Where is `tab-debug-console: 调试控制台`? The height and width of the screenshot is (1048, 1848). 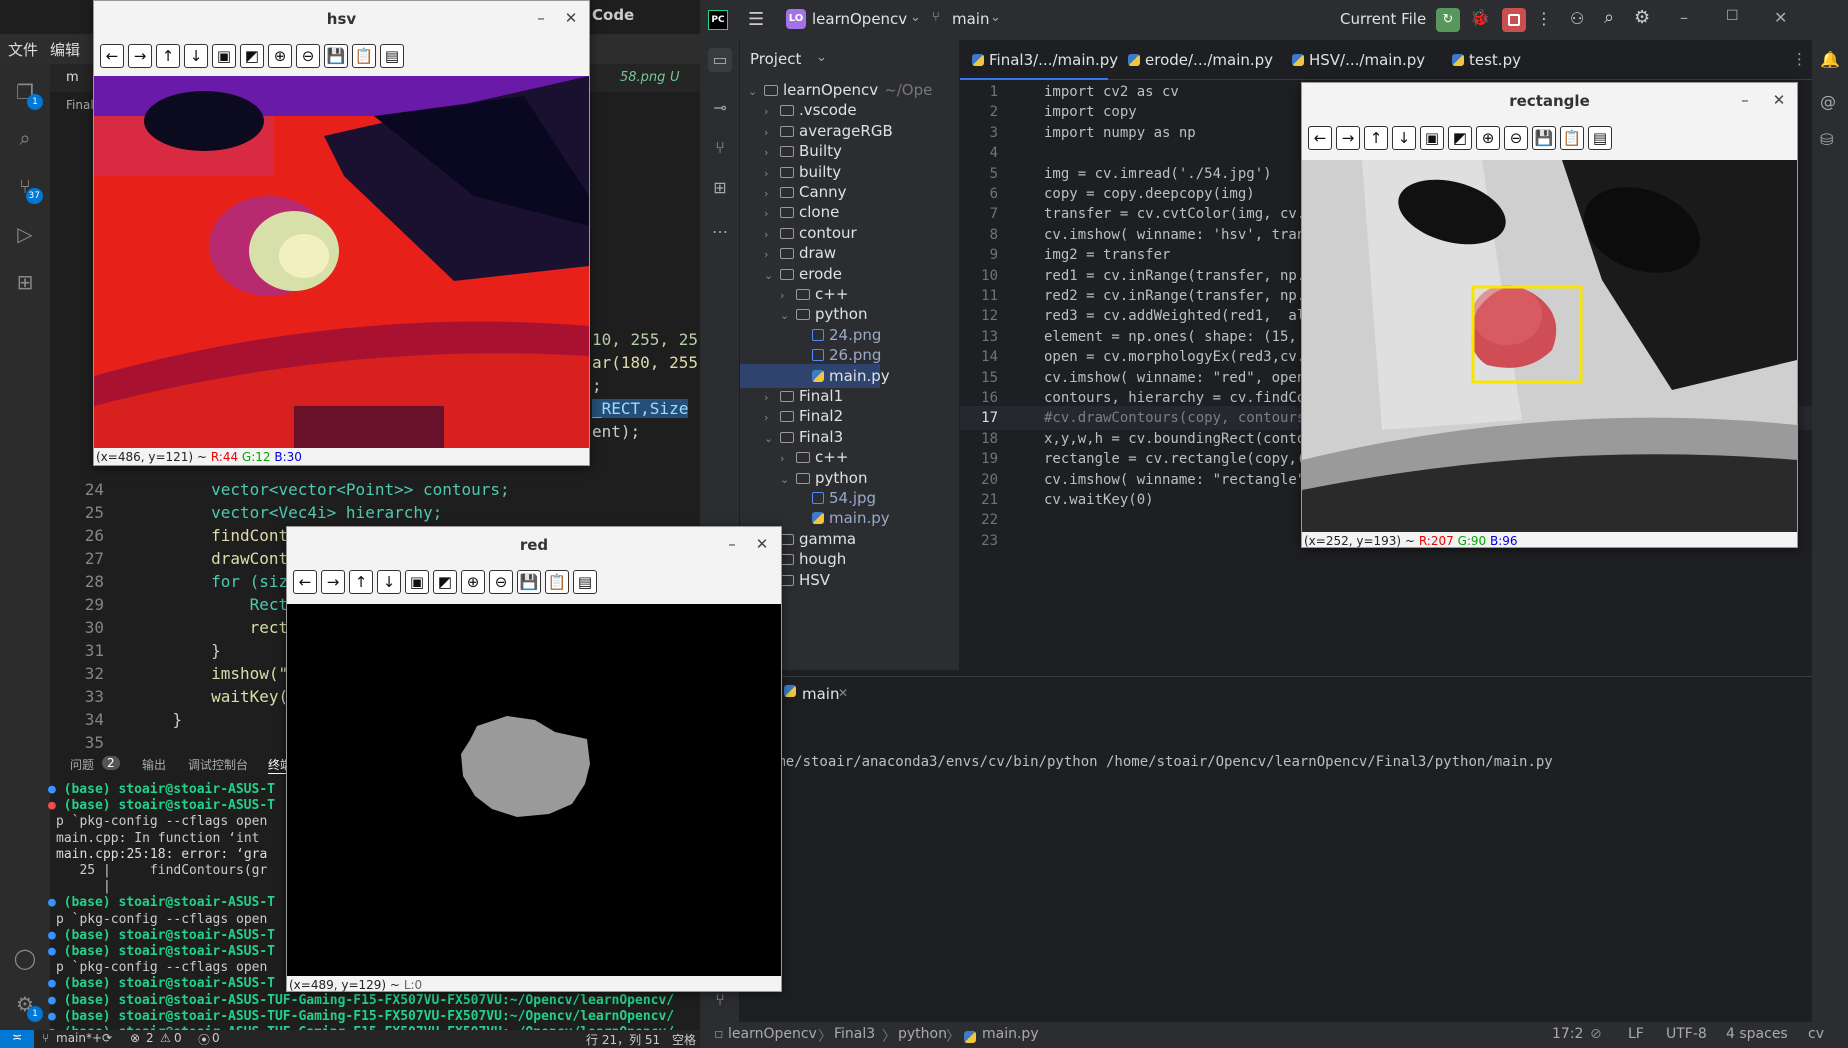
tab-debug-console: 调试控制台 is located at coordinates (218, 764).